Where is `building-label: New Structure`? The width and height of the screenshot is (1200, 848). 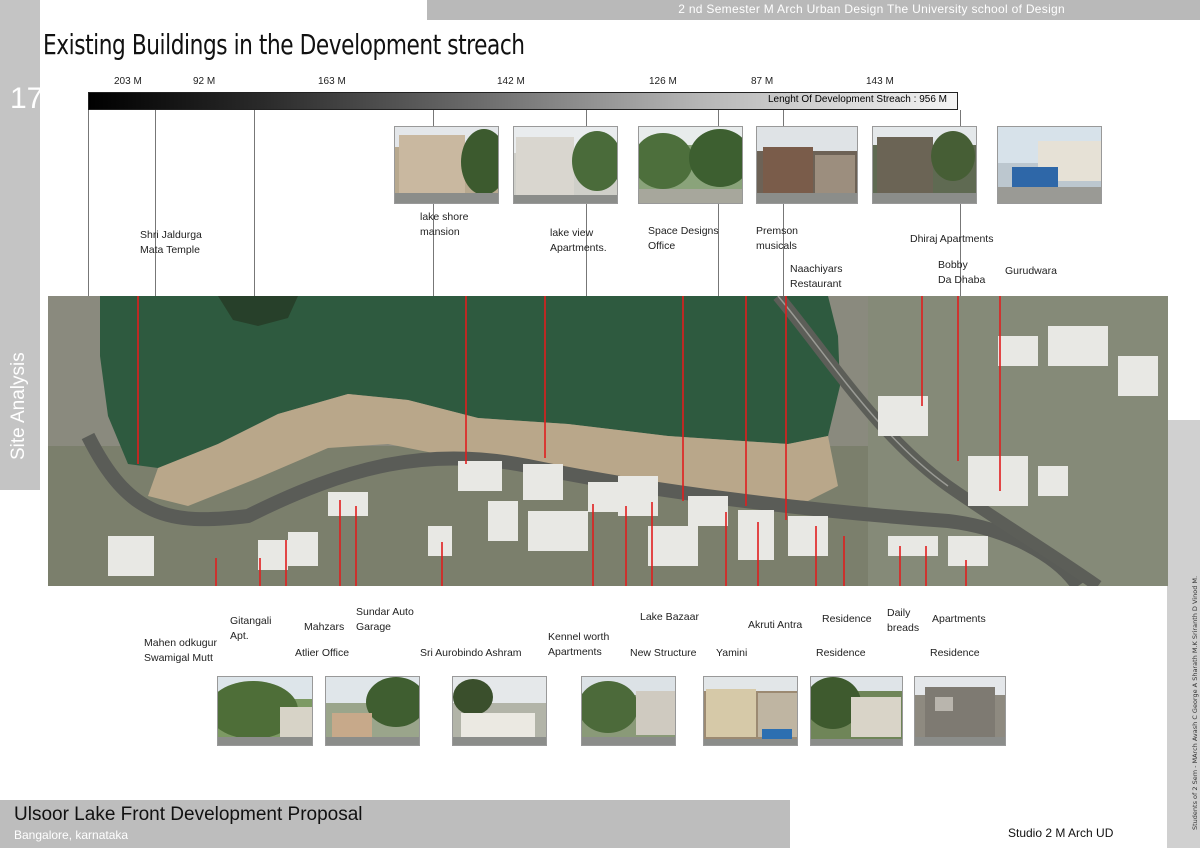 building-label: New Structure is located at coordinates (663, 653).